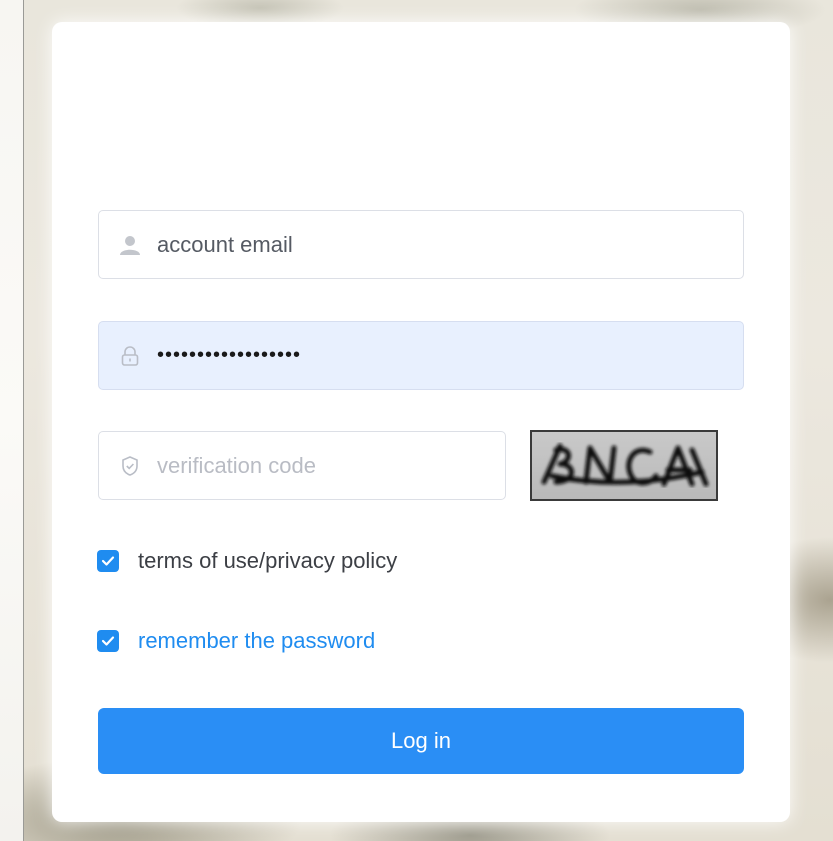  I want to click on login-button: Log in, so click(421, 741).